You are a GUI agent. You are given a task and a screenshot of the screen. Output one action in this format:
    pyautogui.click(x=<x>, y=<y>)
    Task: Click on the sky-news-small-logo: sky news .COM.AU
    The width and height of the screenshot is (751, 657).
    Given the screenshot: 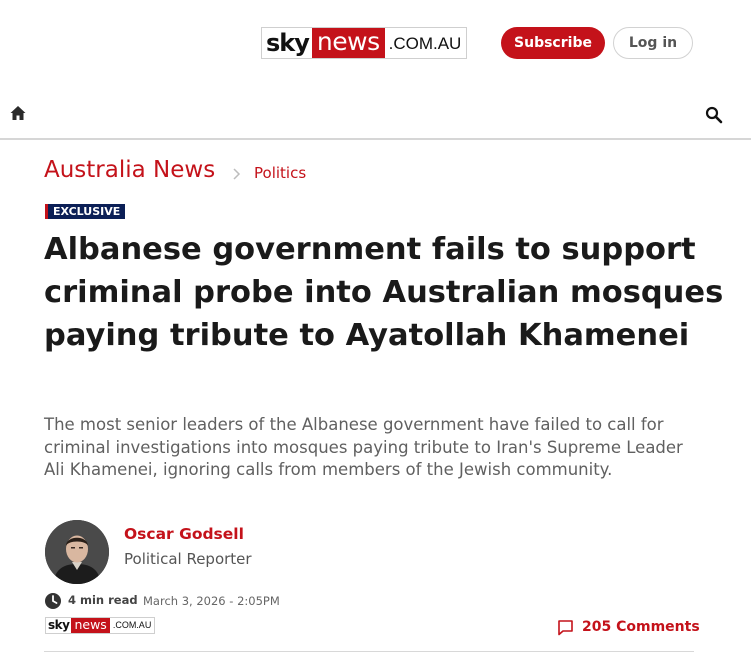 What is the action you would take?
    pyautogui.click(x=100, y=625)
    